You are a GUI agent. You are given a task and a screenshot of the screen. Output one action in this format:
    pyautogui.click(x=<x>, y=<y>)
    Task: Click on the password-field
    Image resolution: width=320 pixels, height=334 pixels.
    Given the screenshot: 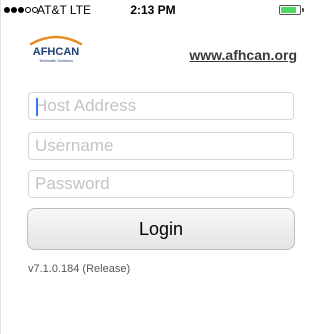 What is the action you would take?
    pyautogui.click(x=161, y=184)
    